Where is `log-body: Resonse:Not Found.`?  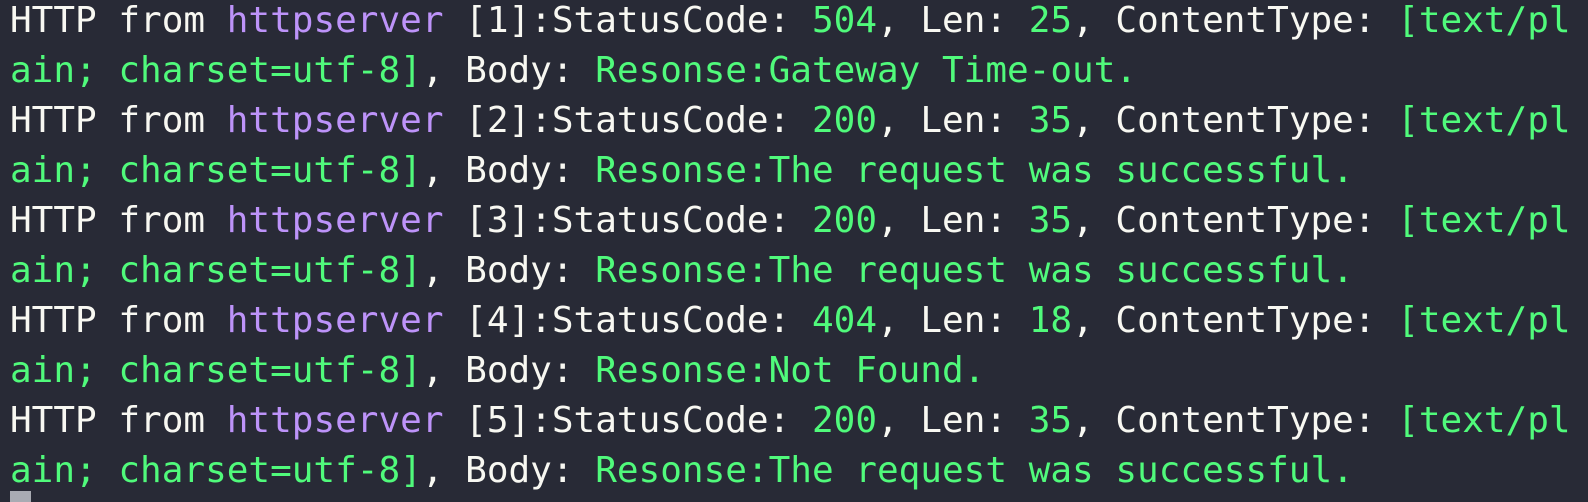
log-body: Resonse:Not Found. is located at coordinates (790, 370).